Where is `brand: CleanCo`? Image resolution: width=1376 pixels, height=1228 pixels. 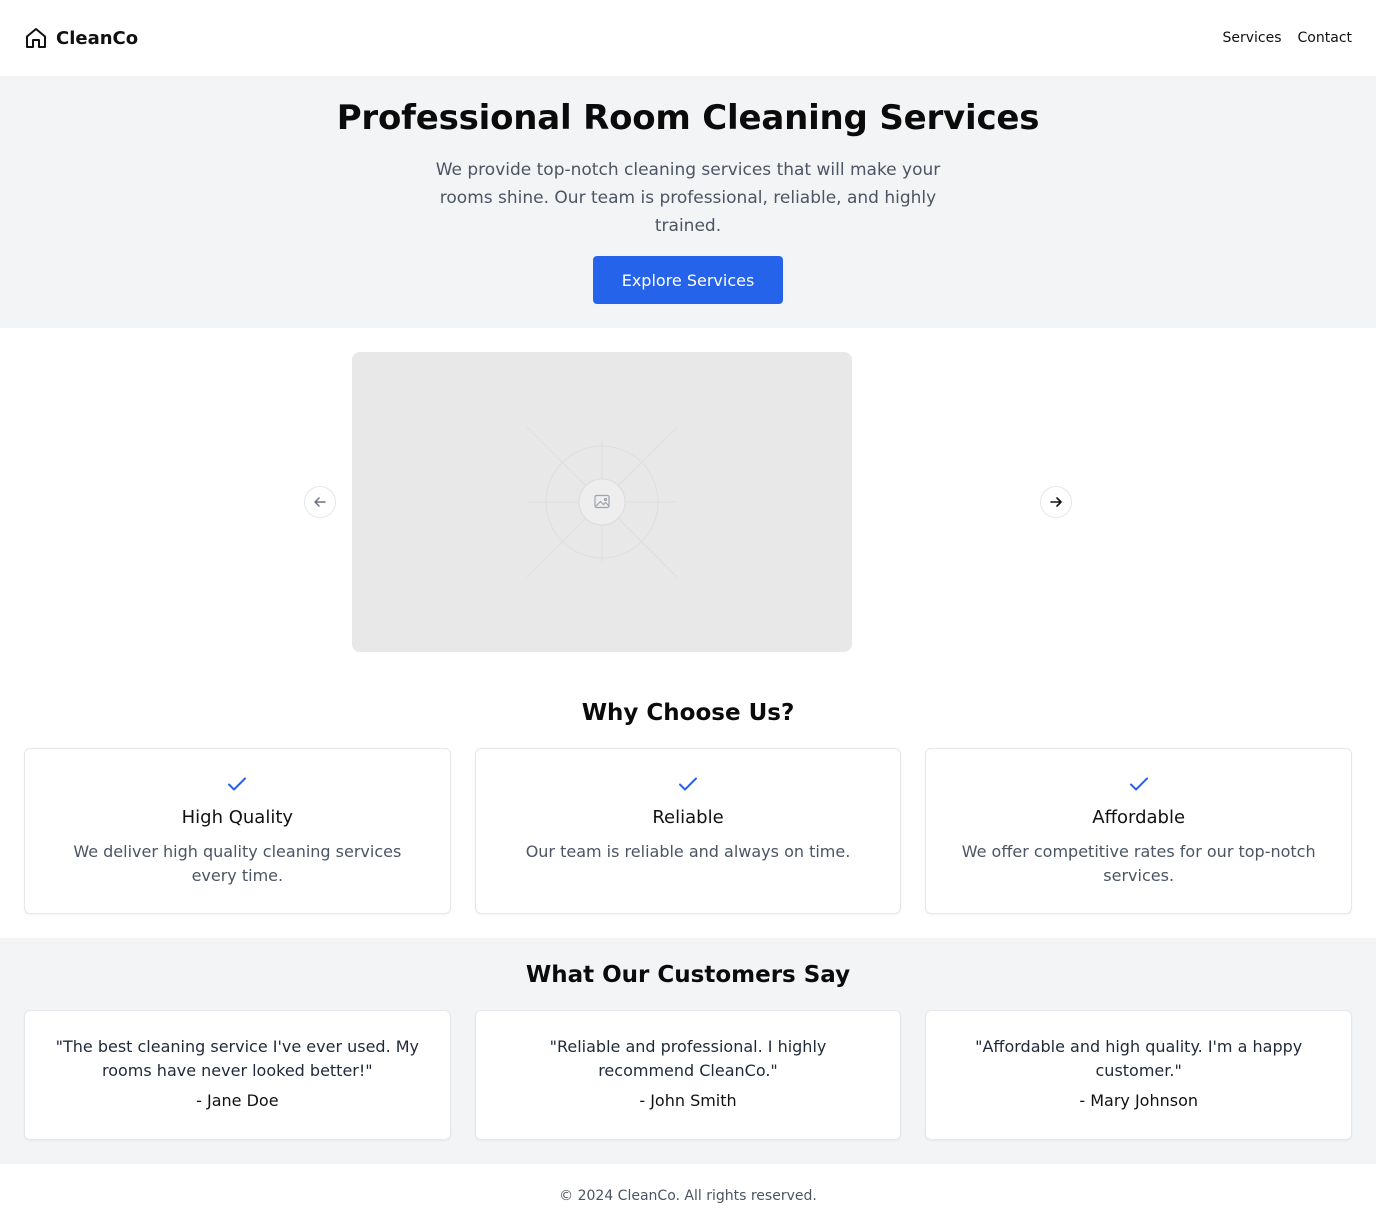
brand: CleanCo is located at coordinates (81, 38).